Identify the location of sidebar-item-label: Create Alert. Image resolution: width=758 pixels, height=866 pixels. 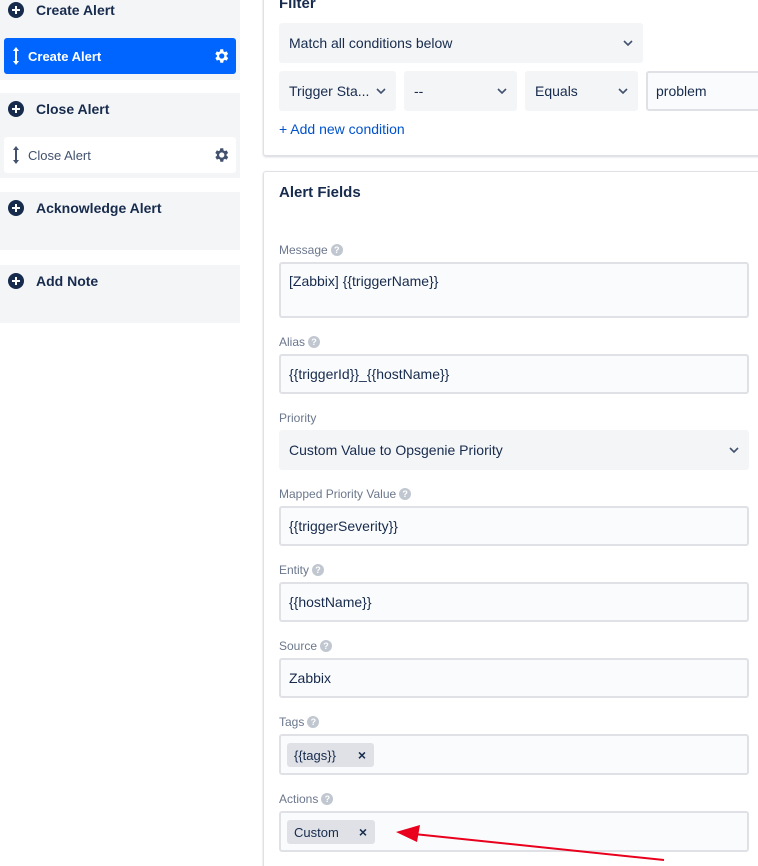
(65, 56).